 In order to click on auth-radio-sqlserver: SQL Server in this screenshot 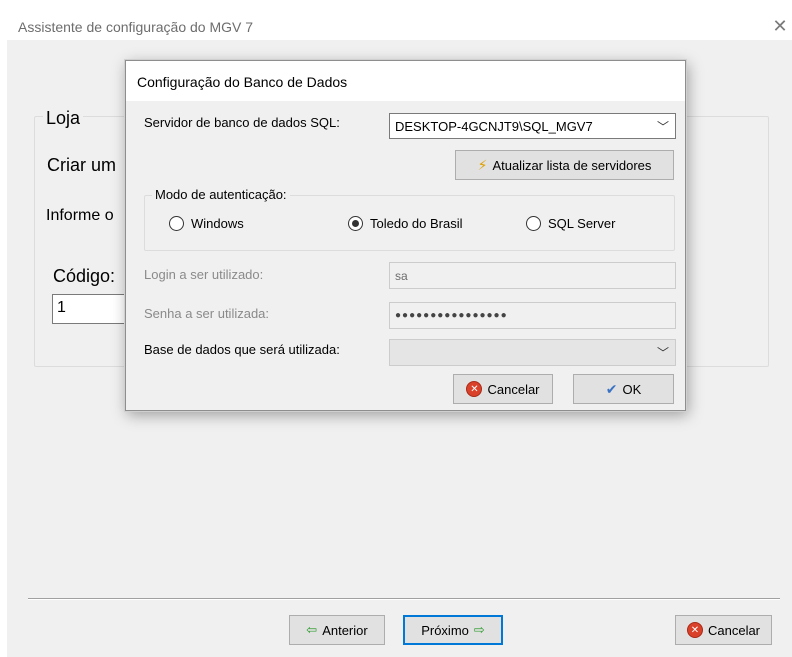, I will do `click(570, 223)`.